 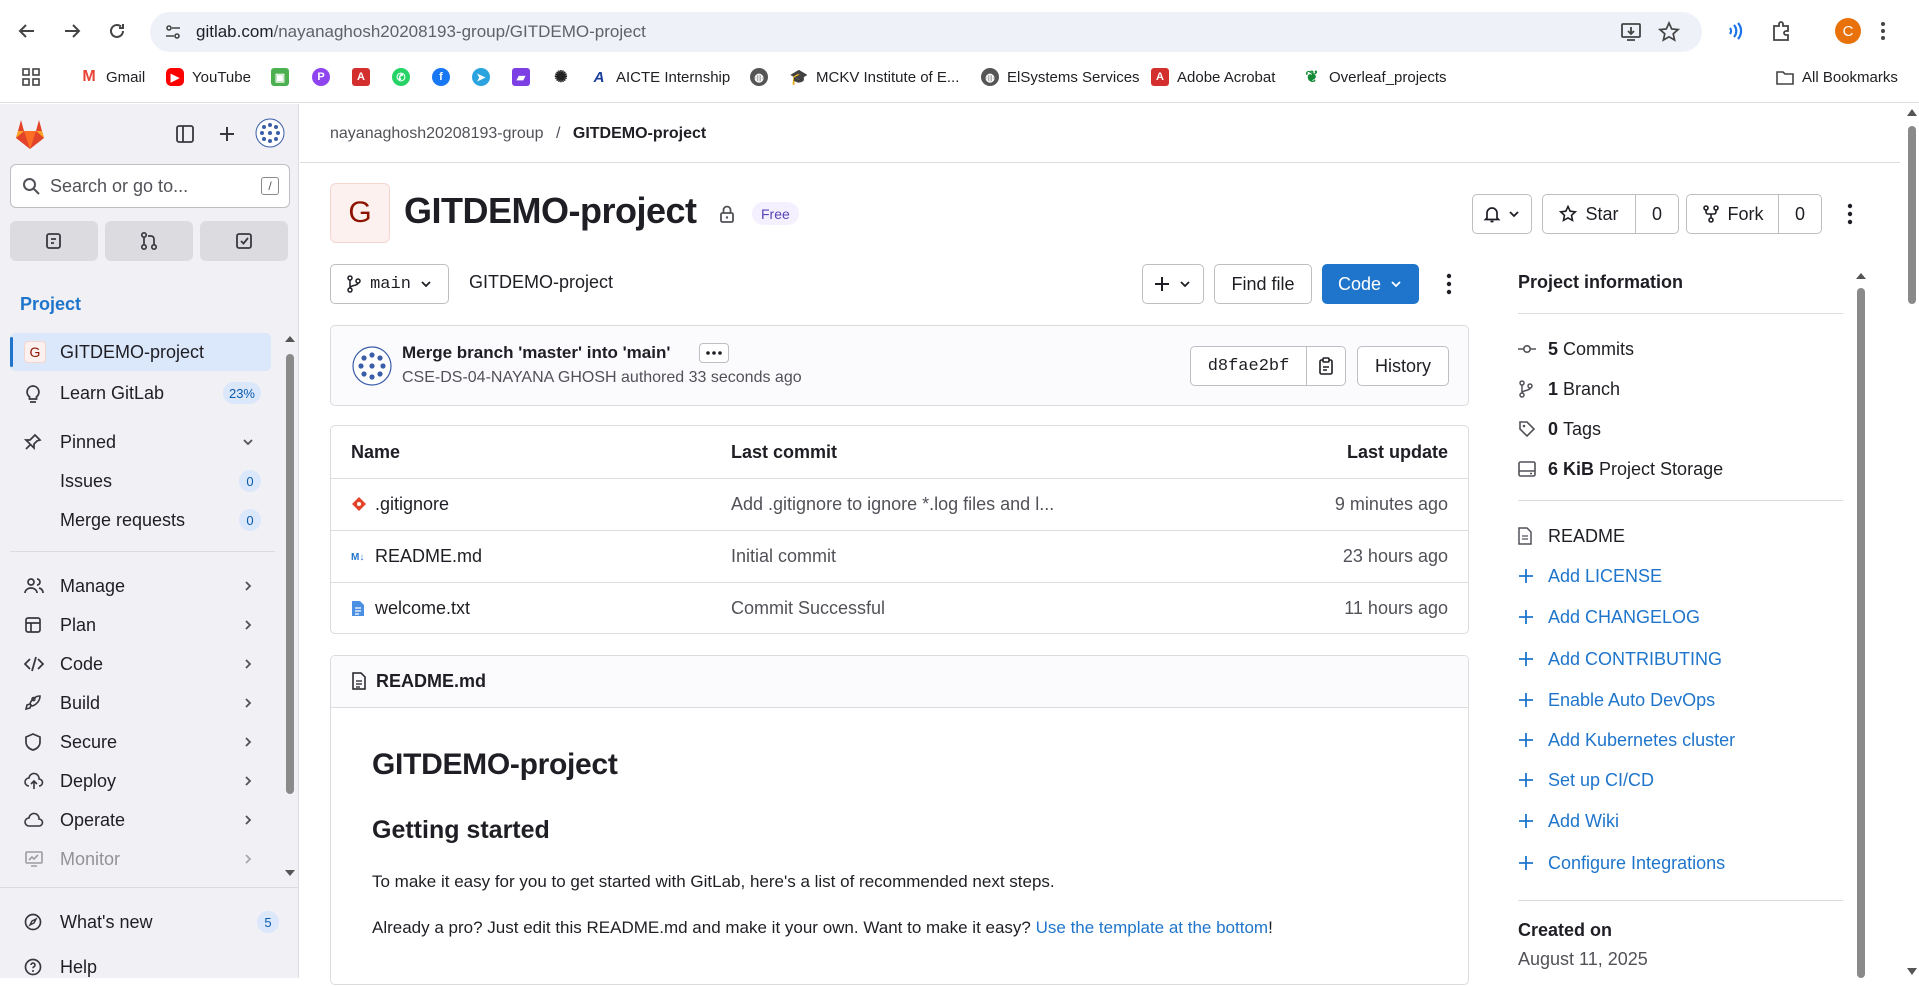 What do you see at coordinates (1060, 77) in the screenshot?
I see `bookmark-elsystems: ◍ ElSystems Services` at bounding box center [1060, 77].